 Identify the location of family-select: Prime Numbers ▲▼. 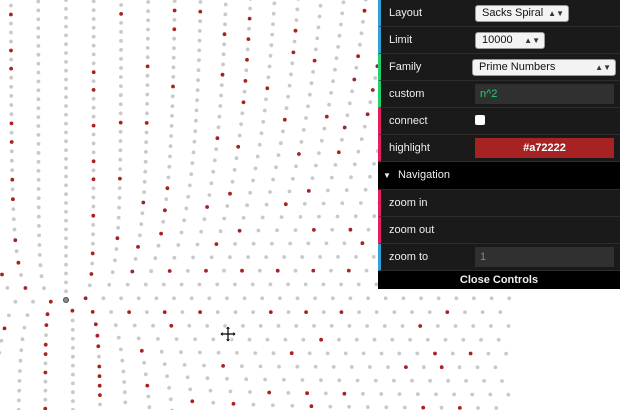
(544, 67).